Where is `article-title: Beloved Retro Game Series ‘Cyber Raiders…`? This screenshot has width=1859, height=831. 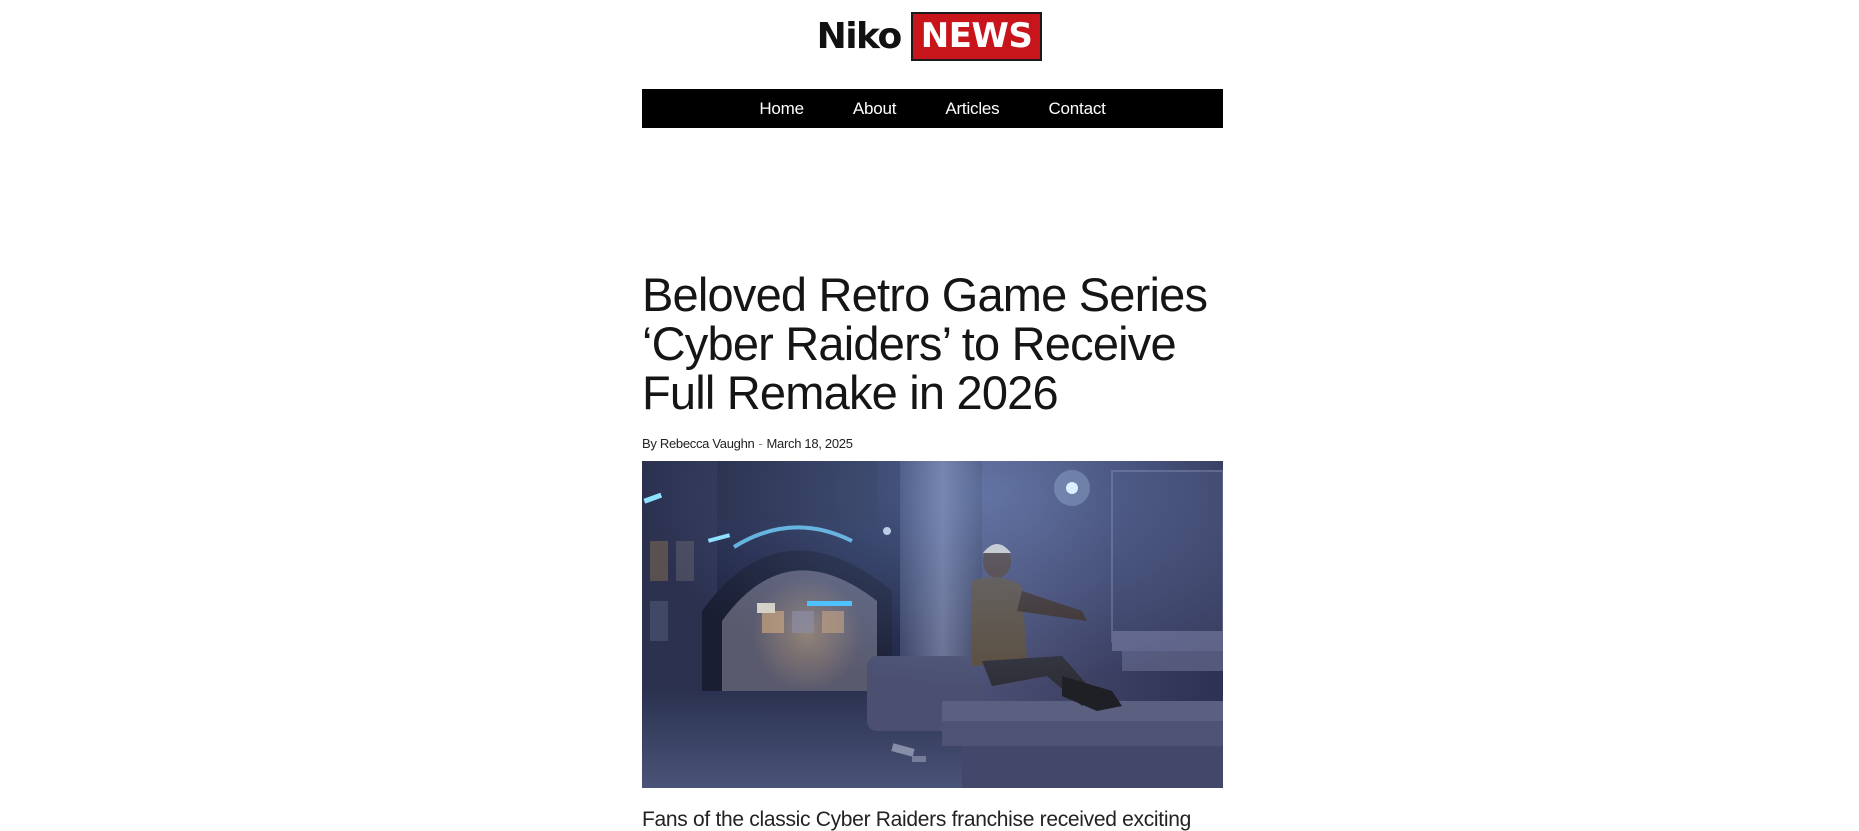
article-title: Beloved Retro Game Series ‘Cyber Raiders… is located at coordinates (925, 343).